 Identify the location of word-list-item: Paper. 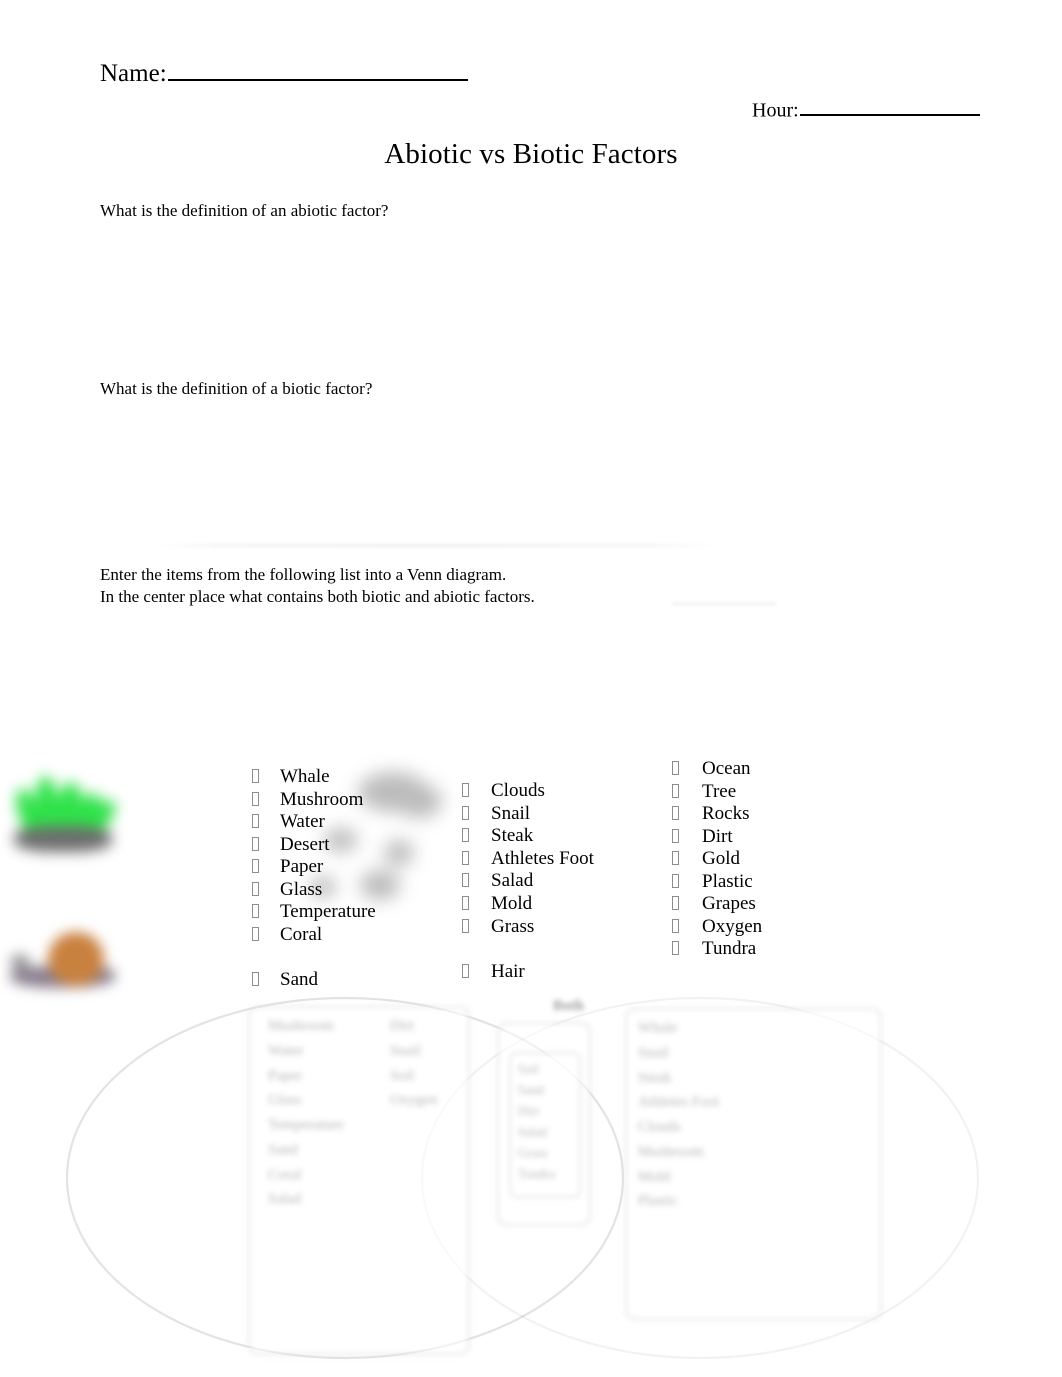
(314, 867).